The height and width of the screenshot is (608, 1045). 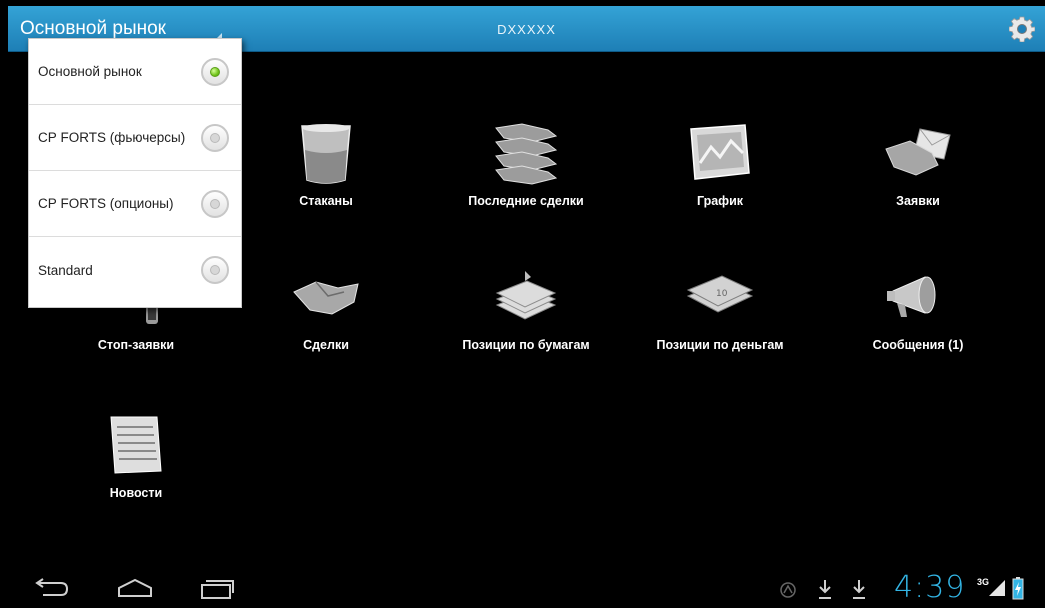 What do you see at coordinates (90, 71) in the screenshot?
I see `dropdown-item-label: Основной рынок` at bounding box center [90, 71].